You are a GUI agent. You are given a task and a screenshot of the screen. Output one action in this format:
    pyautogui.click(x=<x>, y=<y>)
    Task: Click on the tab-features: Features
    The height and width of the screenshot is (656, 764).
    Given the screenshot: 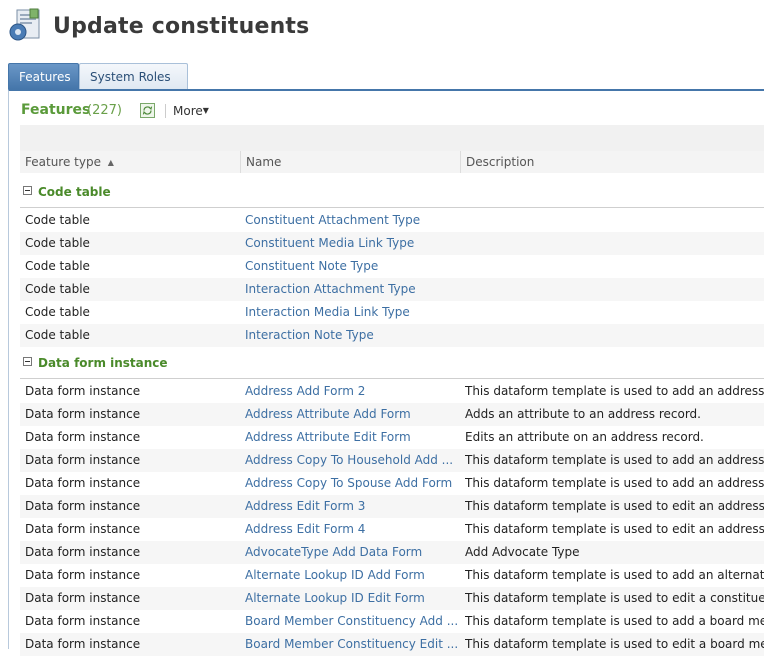 What is the action you would take?
    pyautogui.click(x=43, y=76)
    